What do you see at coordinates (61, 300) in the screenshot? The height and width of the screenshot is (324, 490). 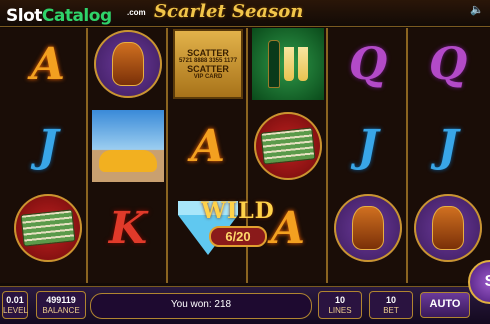 I see `balance-value: 499119` at bounding box center [61, 300].